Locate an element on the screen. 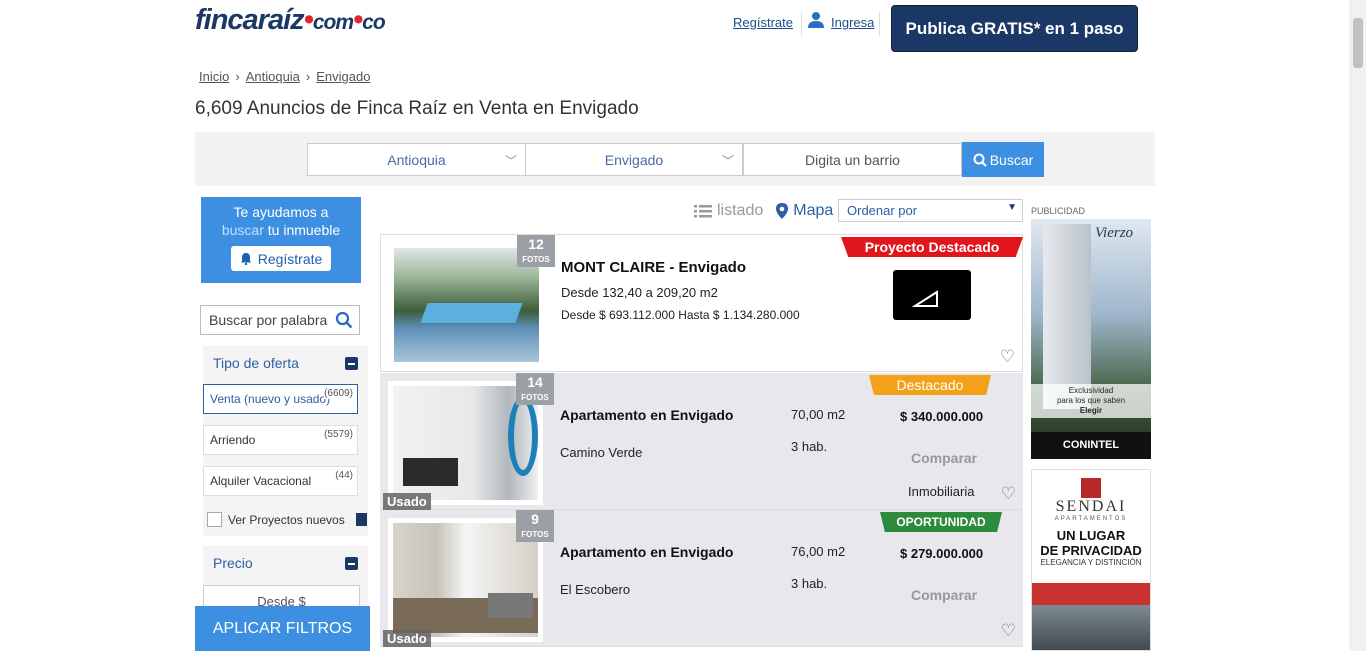 The height and width of the screenshot is (651, 1366). logo-mark-icon is located at coordinates (924, 298).